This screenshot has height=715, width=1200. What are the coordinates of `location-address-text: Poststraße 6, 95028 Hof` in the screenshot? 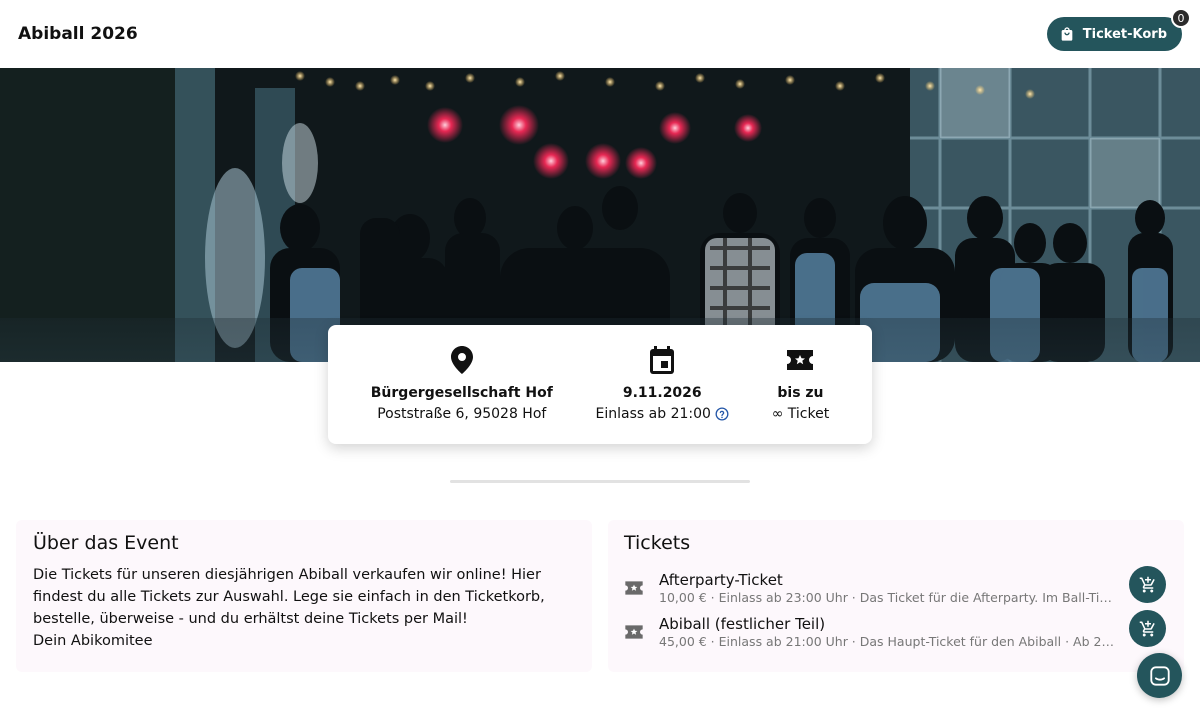 It's located at (462, 414).